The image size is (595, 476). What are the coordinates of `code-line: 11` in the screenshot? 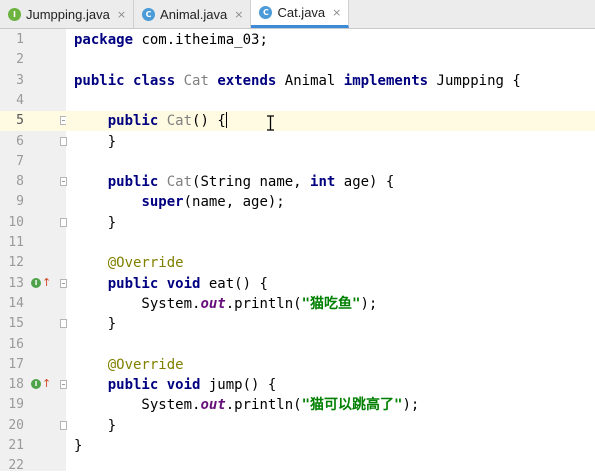 It's located at (297, 243).